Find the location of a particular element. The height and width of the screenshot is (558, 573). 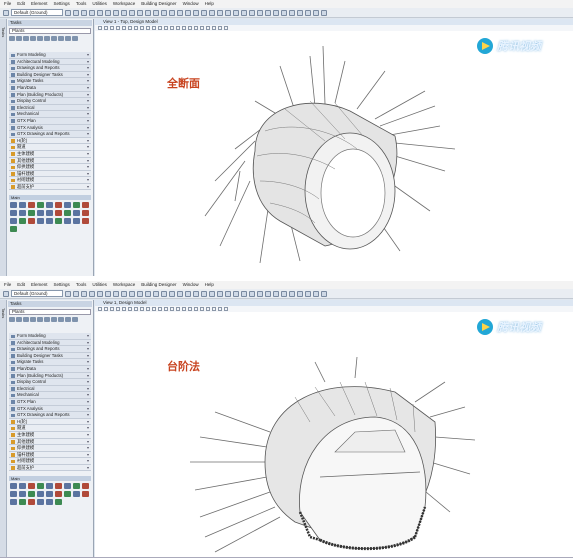

text-icon is located at coordinates (276, 293).